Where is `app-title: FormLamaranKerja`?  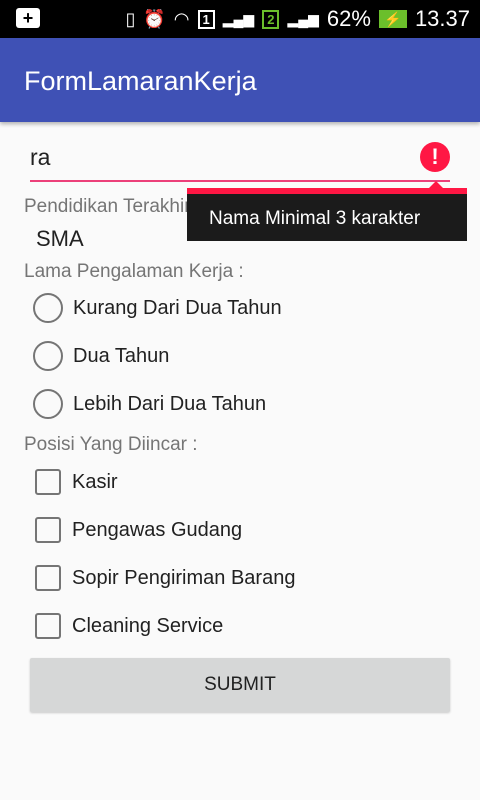
app-title: FormLamaranKerja is located at coordinates (140, 81).